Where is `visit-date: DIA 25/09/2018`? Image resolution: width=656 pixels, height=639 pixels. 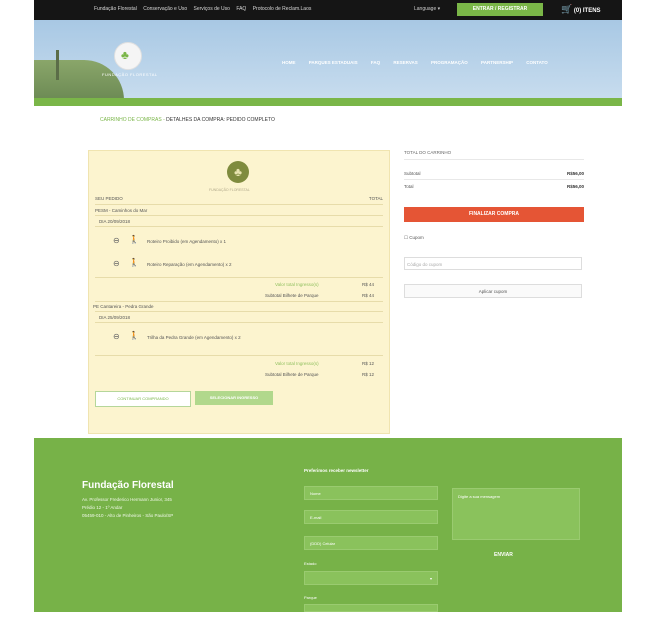 visit-date: DIA 25/09/2018 is located at coordinates (115, 317).